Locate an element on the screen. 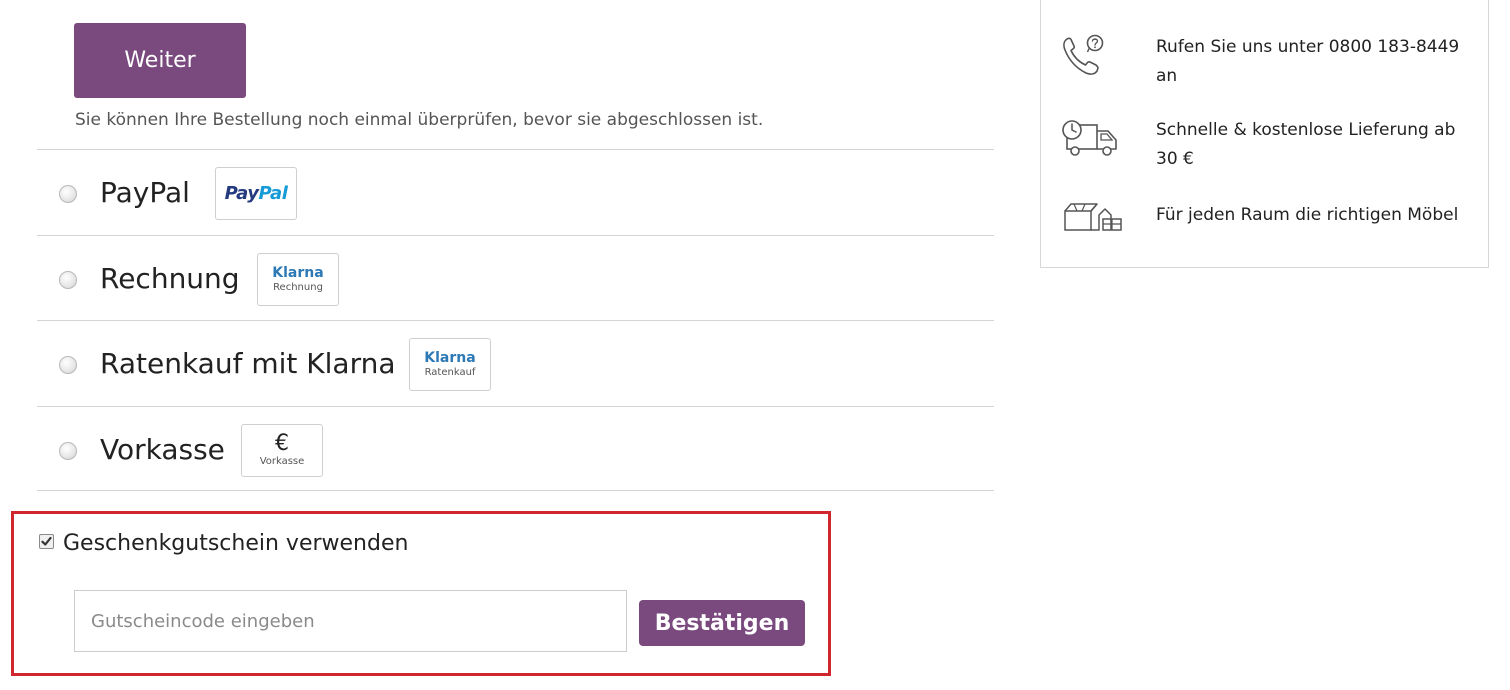  voucher-section: Geschenkgutschein verwenden Bestätigen is located at coordinates (421, 593).